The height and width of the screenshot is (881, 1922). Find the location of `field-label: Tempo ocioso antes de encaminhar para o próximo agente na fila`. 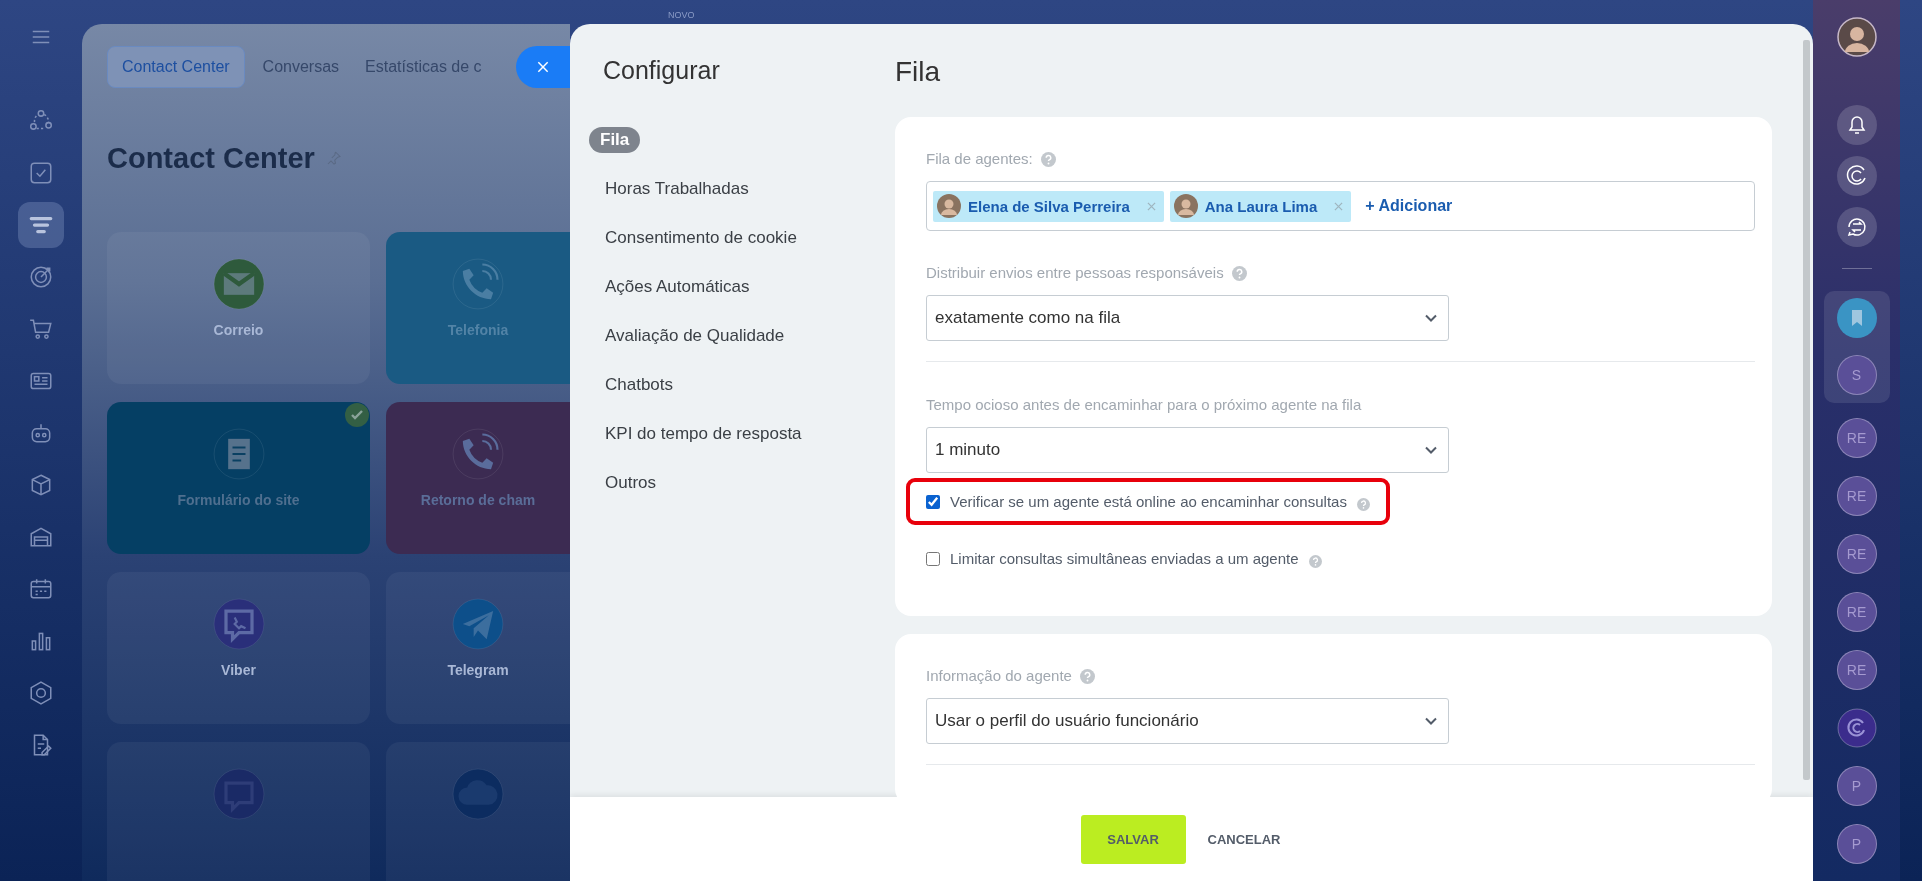

field-label: Tempo ocioso antes de encaminhar para o próximo agente na fila is located at coordinates (1144, 405).